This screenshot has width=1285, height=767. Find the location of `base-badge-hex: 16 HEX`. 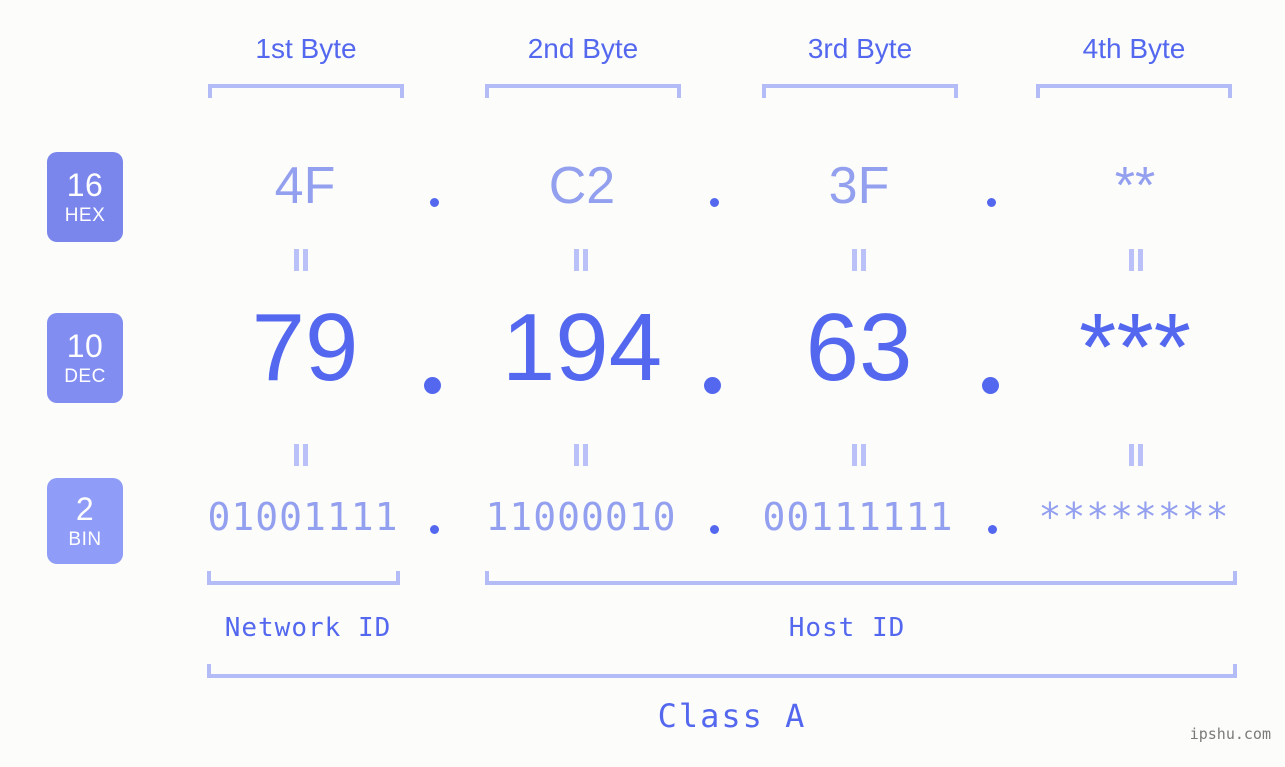

base-badge-hex: 16 HEX is located at coordinates (85, 197).